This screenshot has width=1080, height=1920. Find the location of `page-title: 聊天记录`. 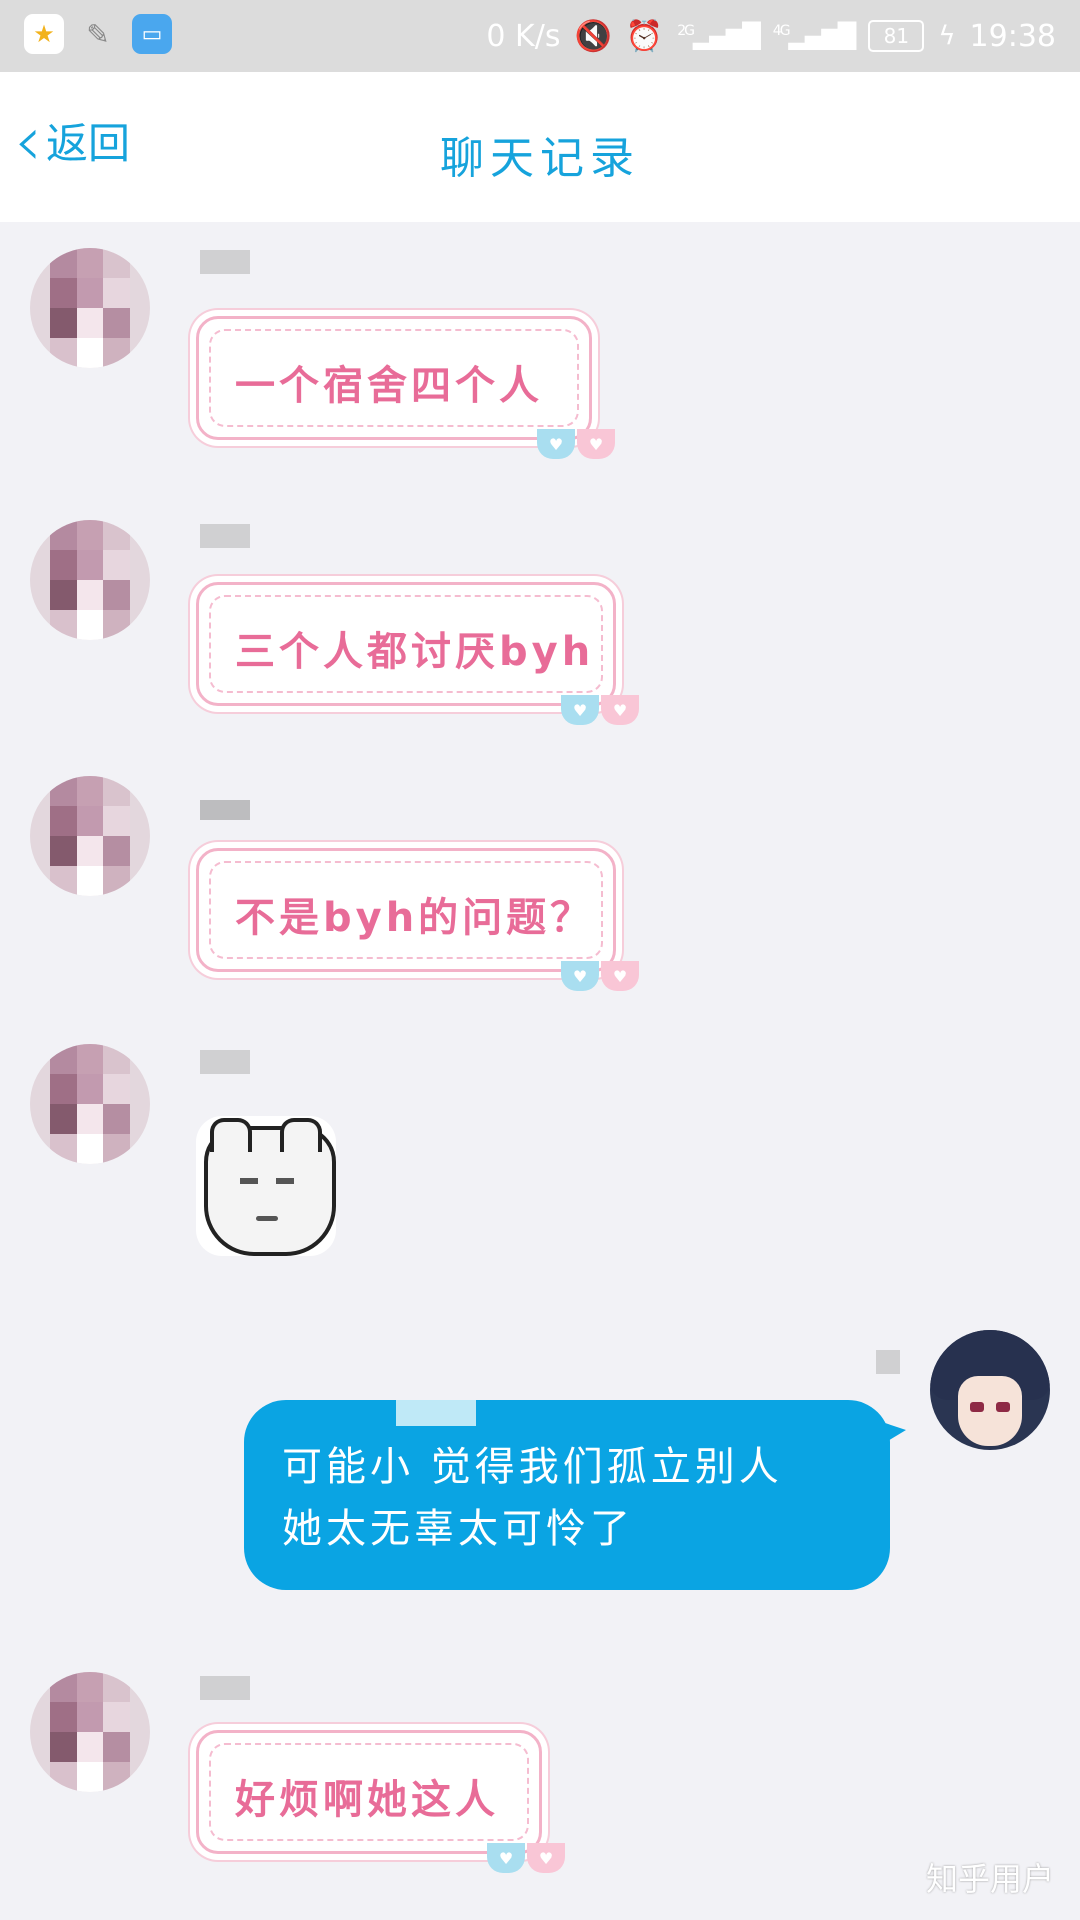

page-title: 聊天记录 is located at coordinates (540, 158).